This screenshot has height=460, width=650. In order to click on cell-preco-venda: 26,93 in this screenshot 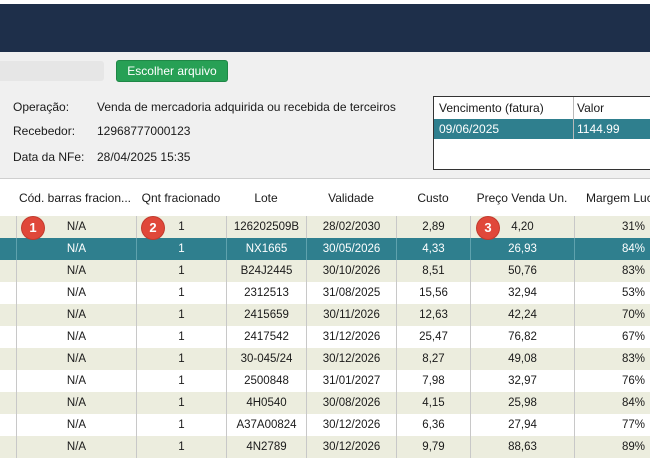, I will do `click(522, 249)`.